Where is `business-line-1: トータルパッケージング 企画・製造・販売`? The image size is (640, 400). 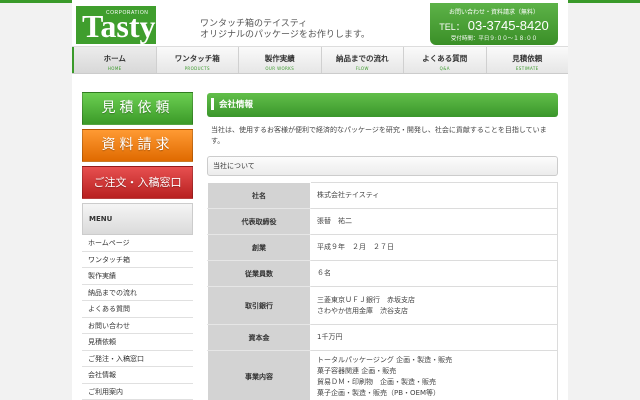
business-line-1: トータルパッケージング 企画・製造・販売 is located at coordinates (385, 360).